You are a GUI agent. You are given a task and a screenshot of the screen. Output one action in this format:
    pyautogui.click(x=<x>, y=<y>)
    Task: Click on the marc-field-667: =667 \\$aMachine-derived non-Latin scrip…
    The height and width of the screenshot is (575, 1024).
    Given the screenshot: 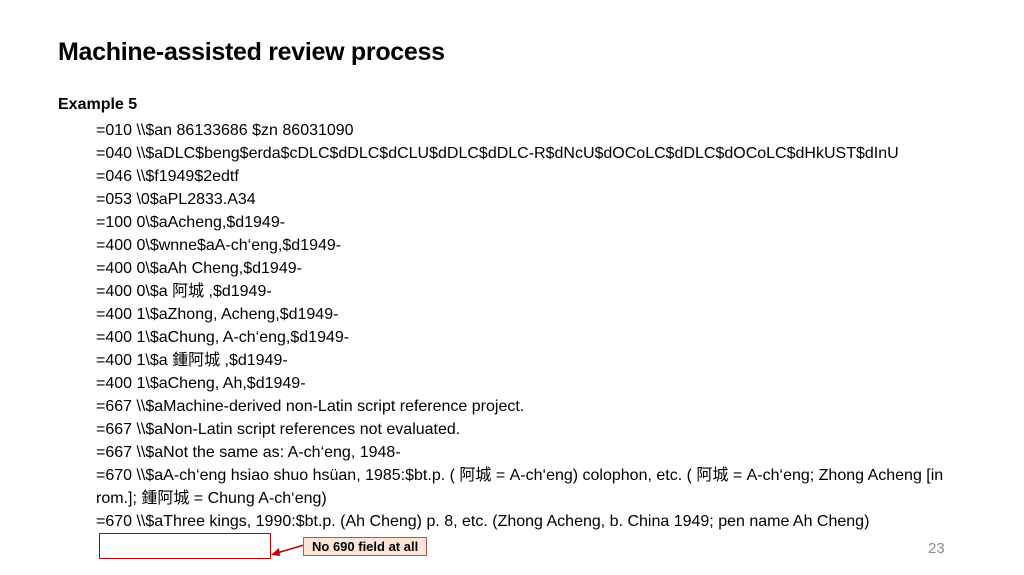 What is the action you would take?
    pyautogui.click(x=310, y=406)
    